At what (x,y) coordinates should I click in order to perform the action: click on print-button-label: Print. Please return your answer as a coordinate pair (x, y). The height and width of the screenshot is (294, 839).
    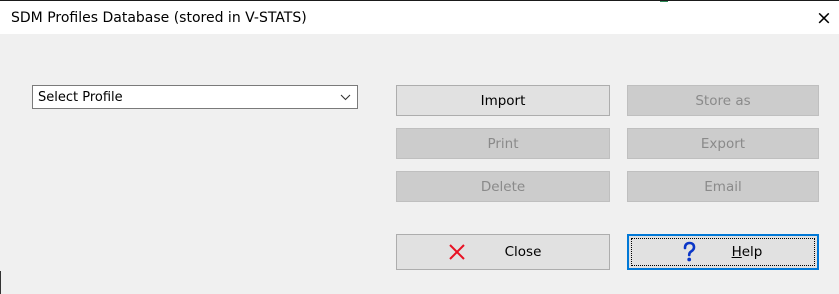
    Looking at the image, I should click on (503, 143).